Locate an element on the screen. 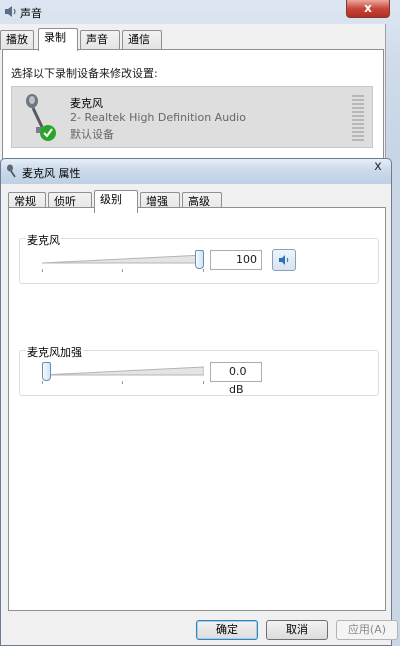 The width and height of the screenshot is (400, 646). tab-recording: 录制 is located at coordinates (58, 39).